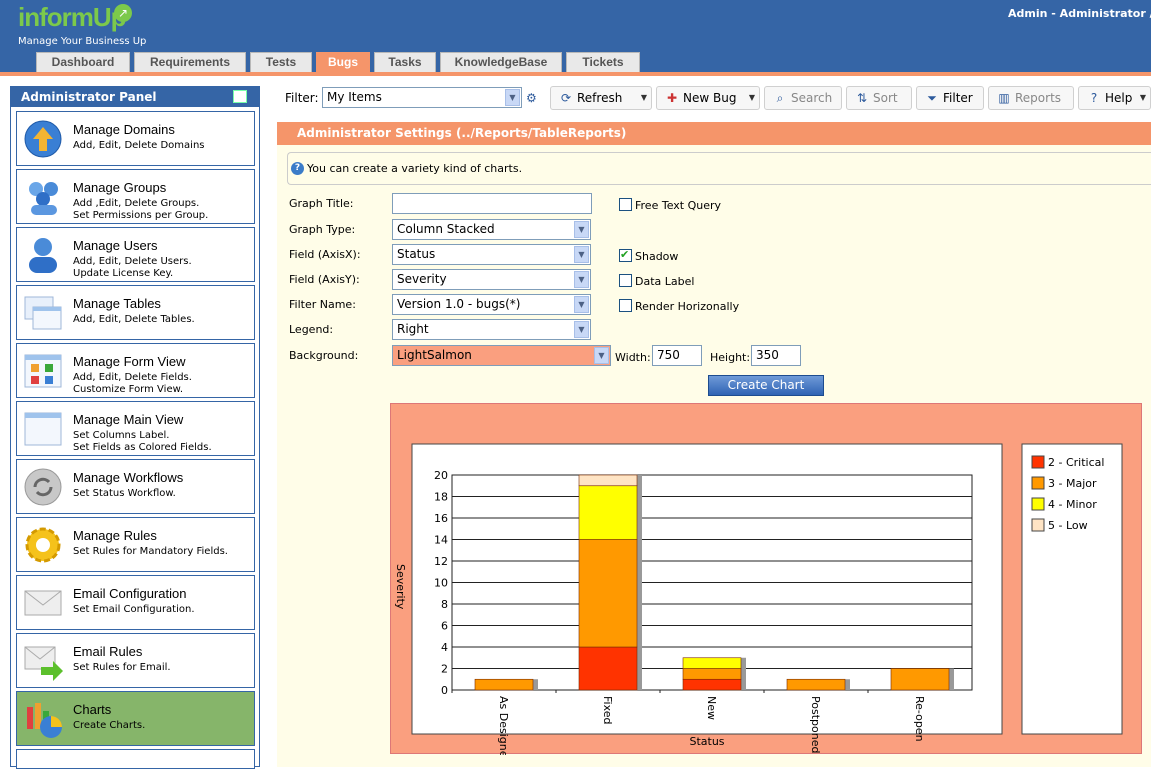  Describe the element at coordinates (491, 229) in the screenshot. I see `graph-type-select: Column Stacked ▼` at that location.